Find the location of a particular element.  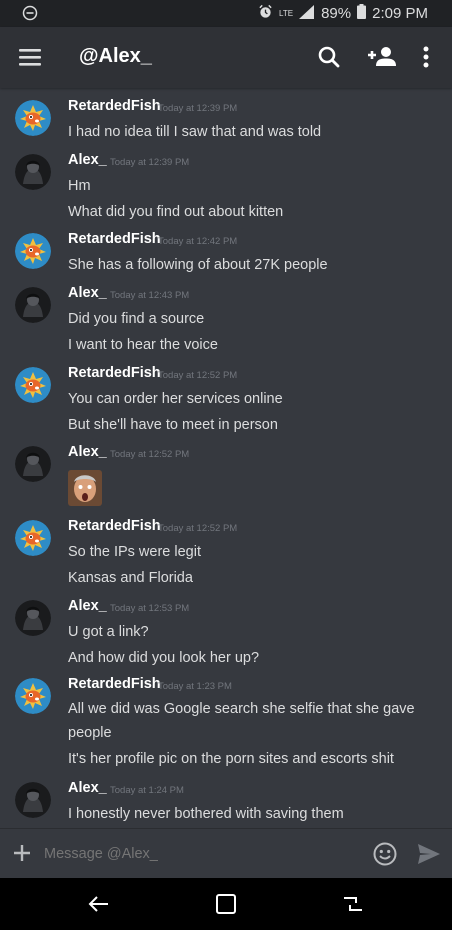

search-icon is located at coordinates (329, 57).